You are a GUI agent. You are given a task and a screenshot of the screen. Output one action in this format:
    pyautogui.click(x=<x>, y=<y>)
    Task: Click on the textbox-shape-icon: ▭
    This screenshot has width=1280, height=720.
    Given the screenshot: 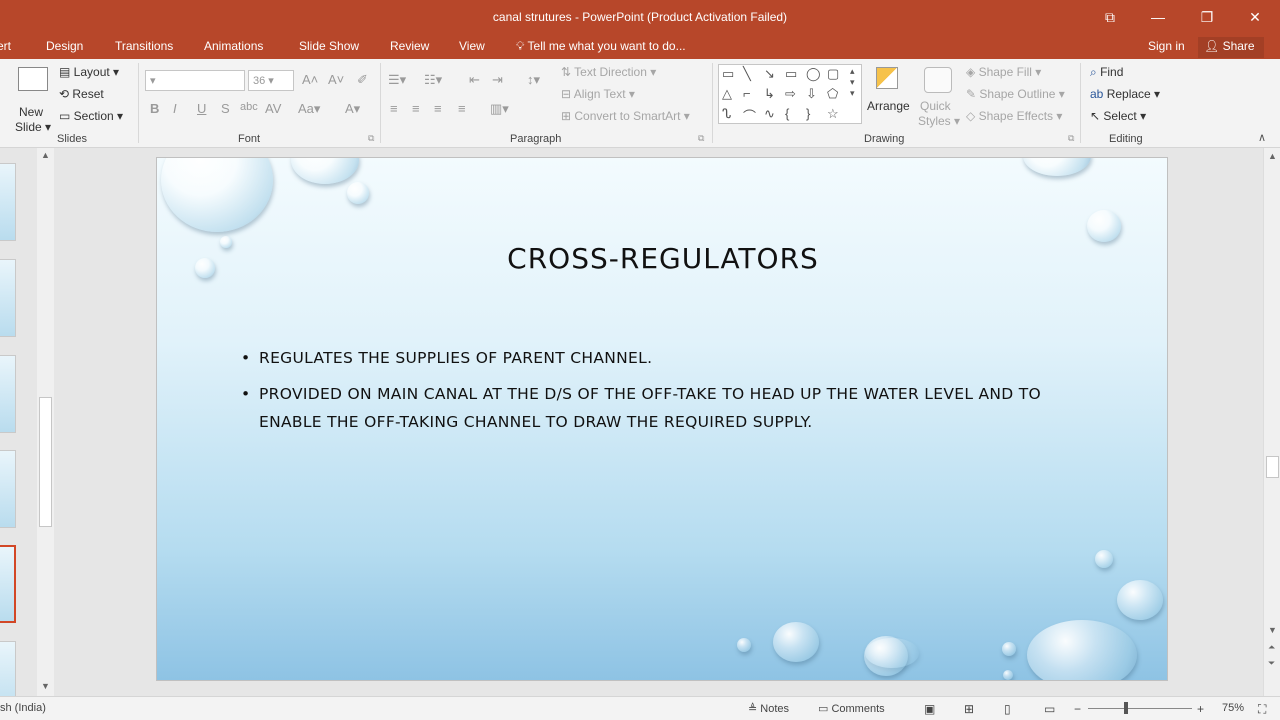 What is the action you would take?
    pyautogui.click(x=728, y=74)
    